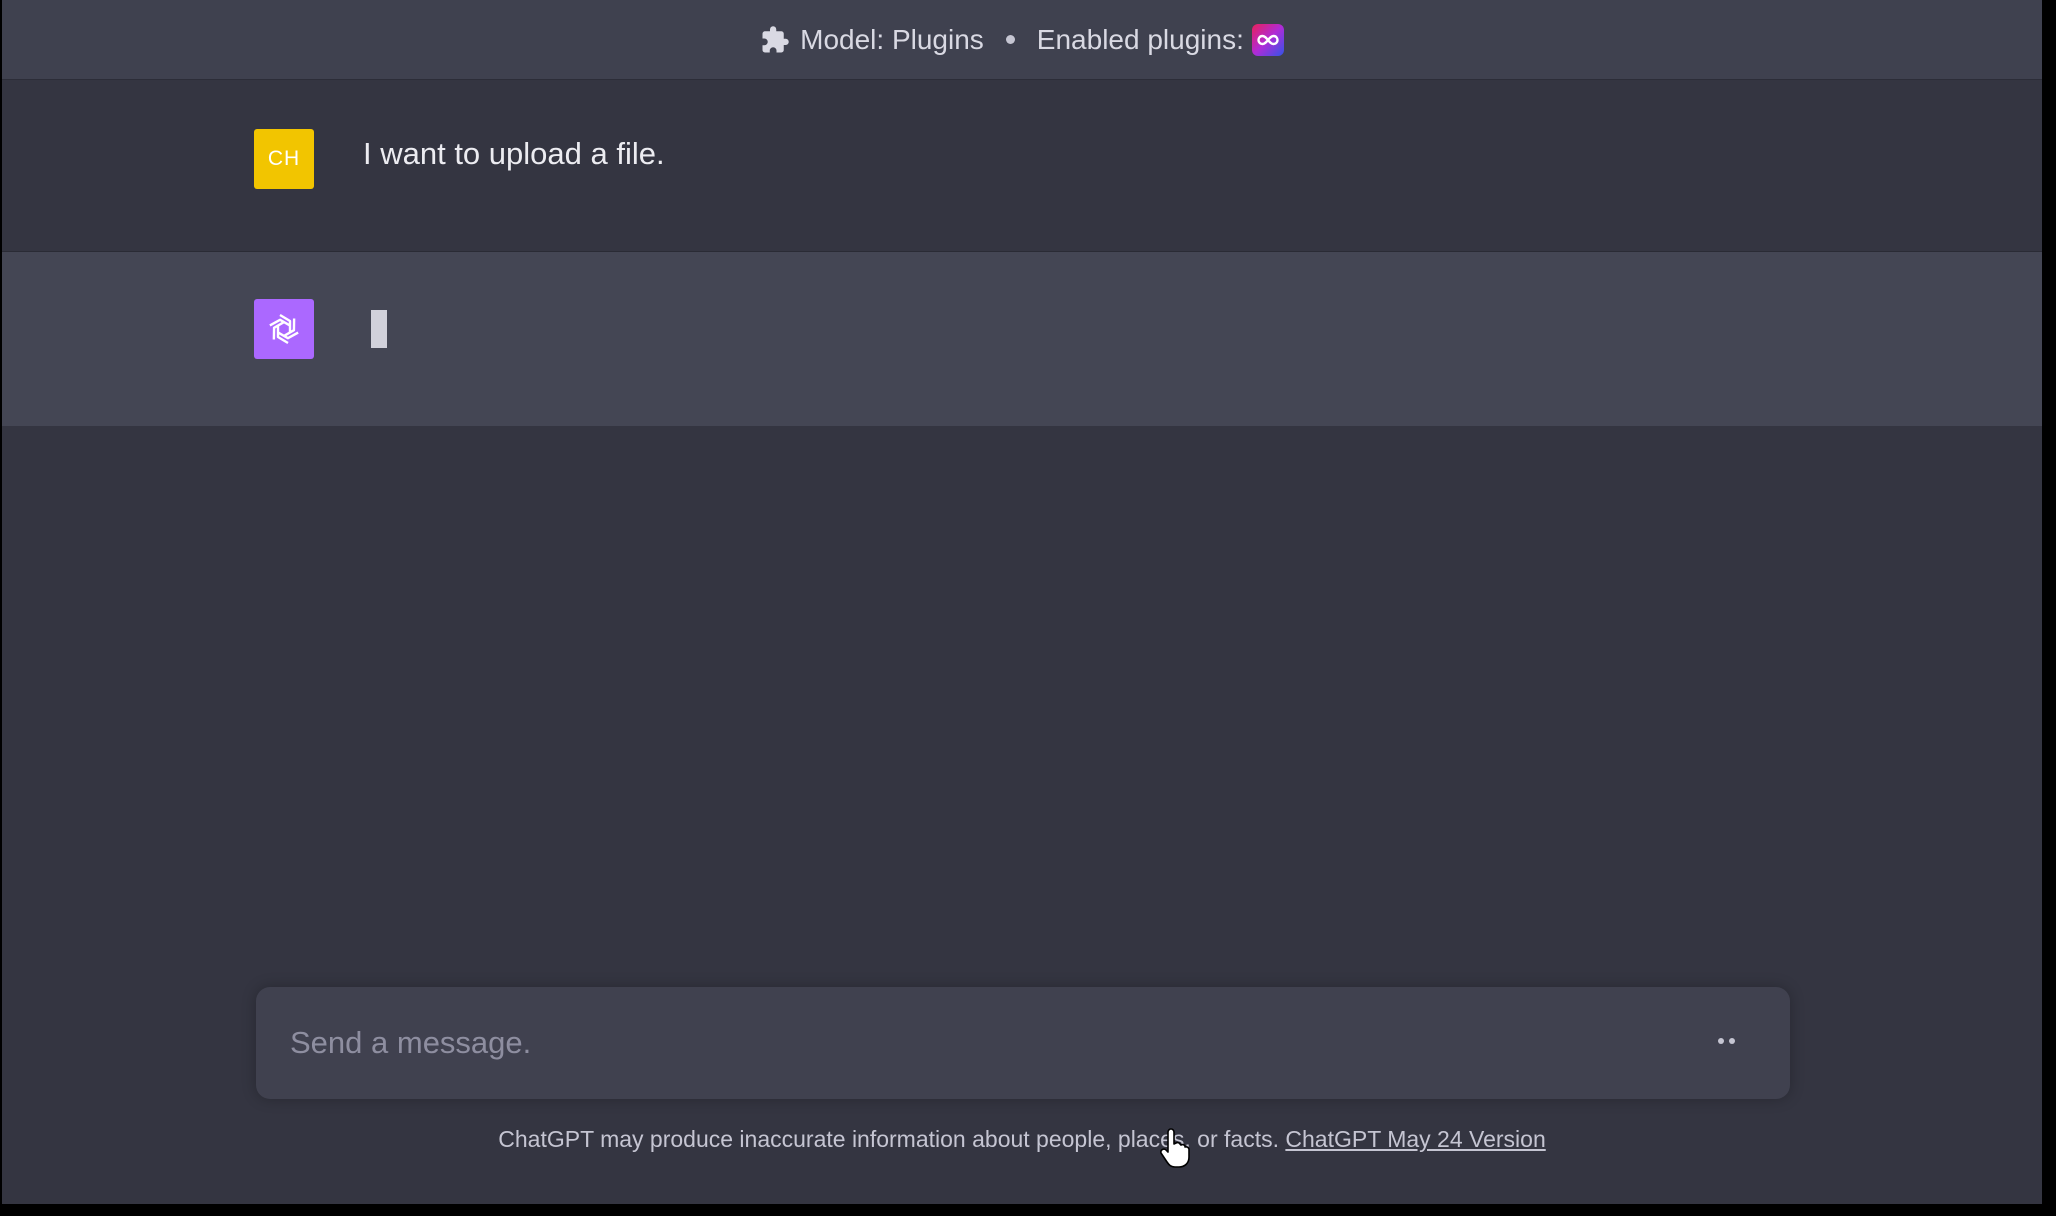  Describe the element at coordinates (1140, 39) in the screenshot. I see `enabled-plugins-label: Enabled plugins:` at that location.